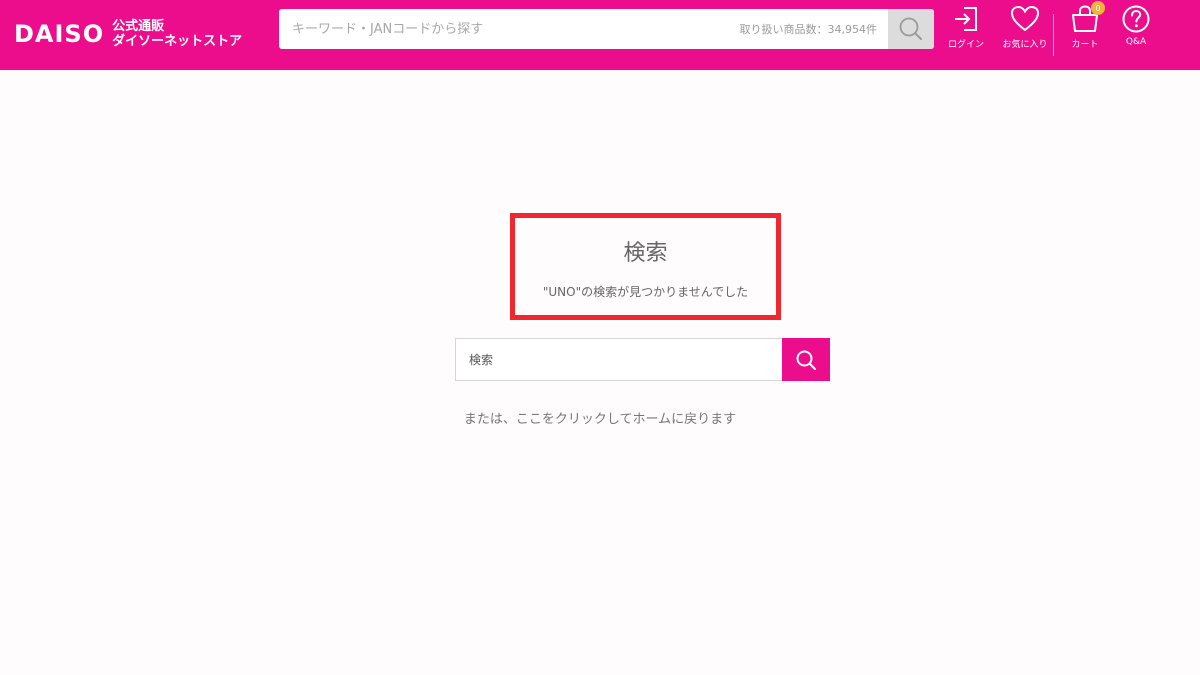 The height and width of the screenshot is (675, 1200). I want to click on qa-label: Q&A, so click(1136, 42).